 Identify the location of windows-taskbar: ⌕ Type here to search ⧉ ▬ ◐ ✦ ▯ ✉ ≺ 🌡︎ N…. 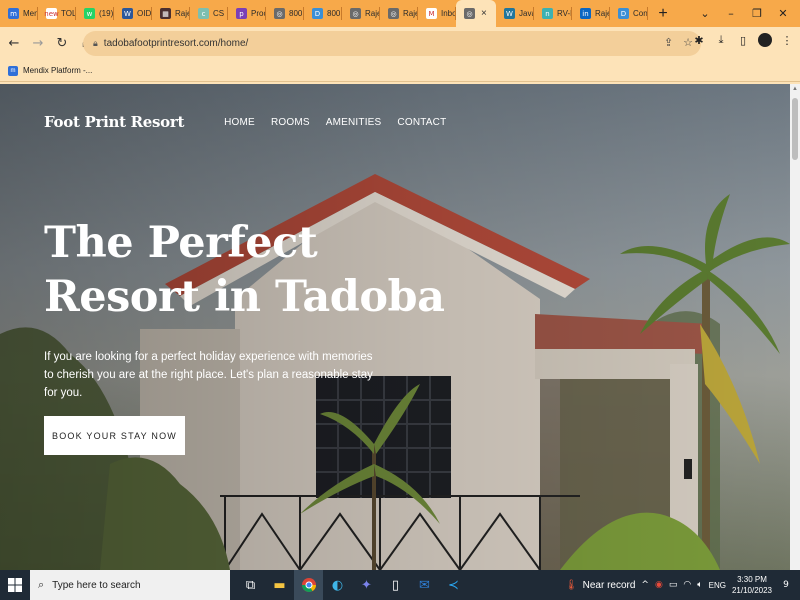
(400, 585).